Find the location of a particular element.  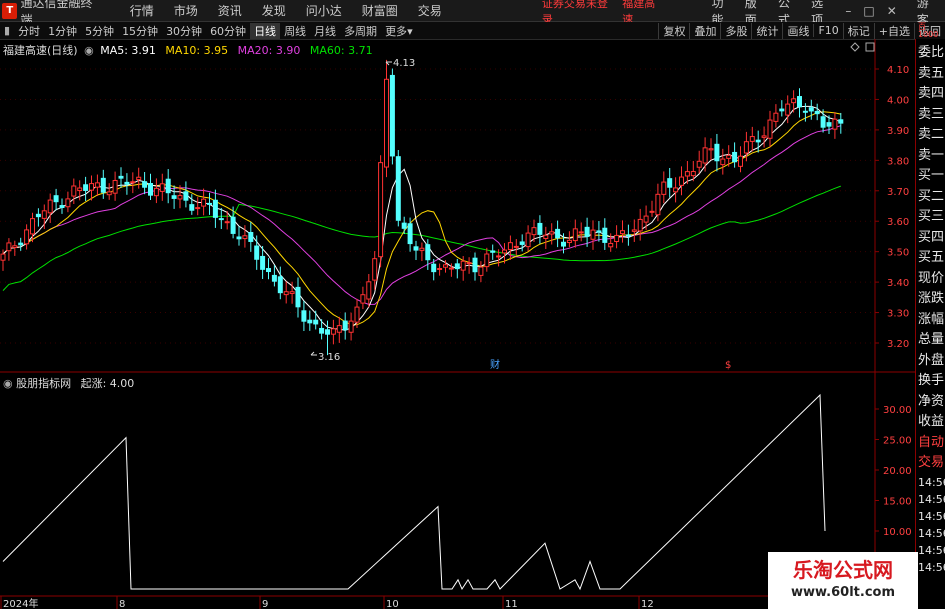

high-label: 4.13 is located at coordinates (404, 63).